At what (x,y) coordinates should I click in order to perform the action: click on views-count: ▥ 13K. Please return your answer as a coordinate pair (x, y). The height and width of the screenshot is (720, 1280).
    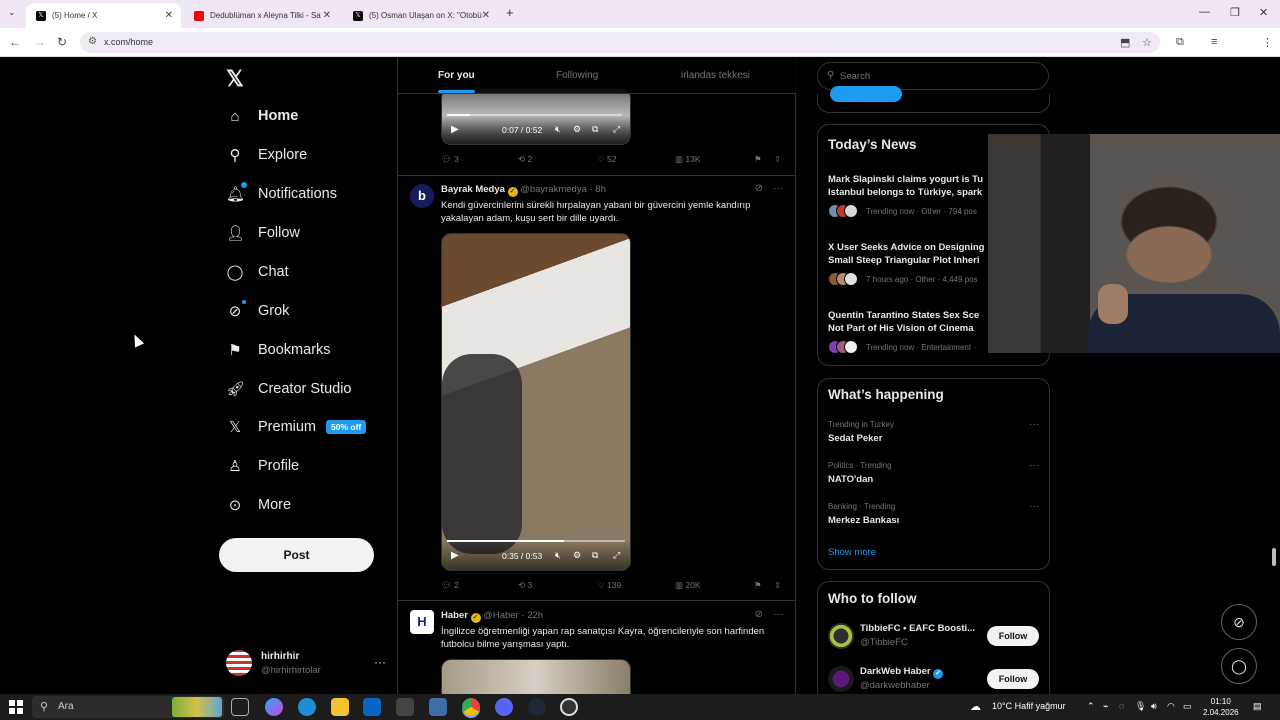
    Looking at the image, I should click on (688, 159).